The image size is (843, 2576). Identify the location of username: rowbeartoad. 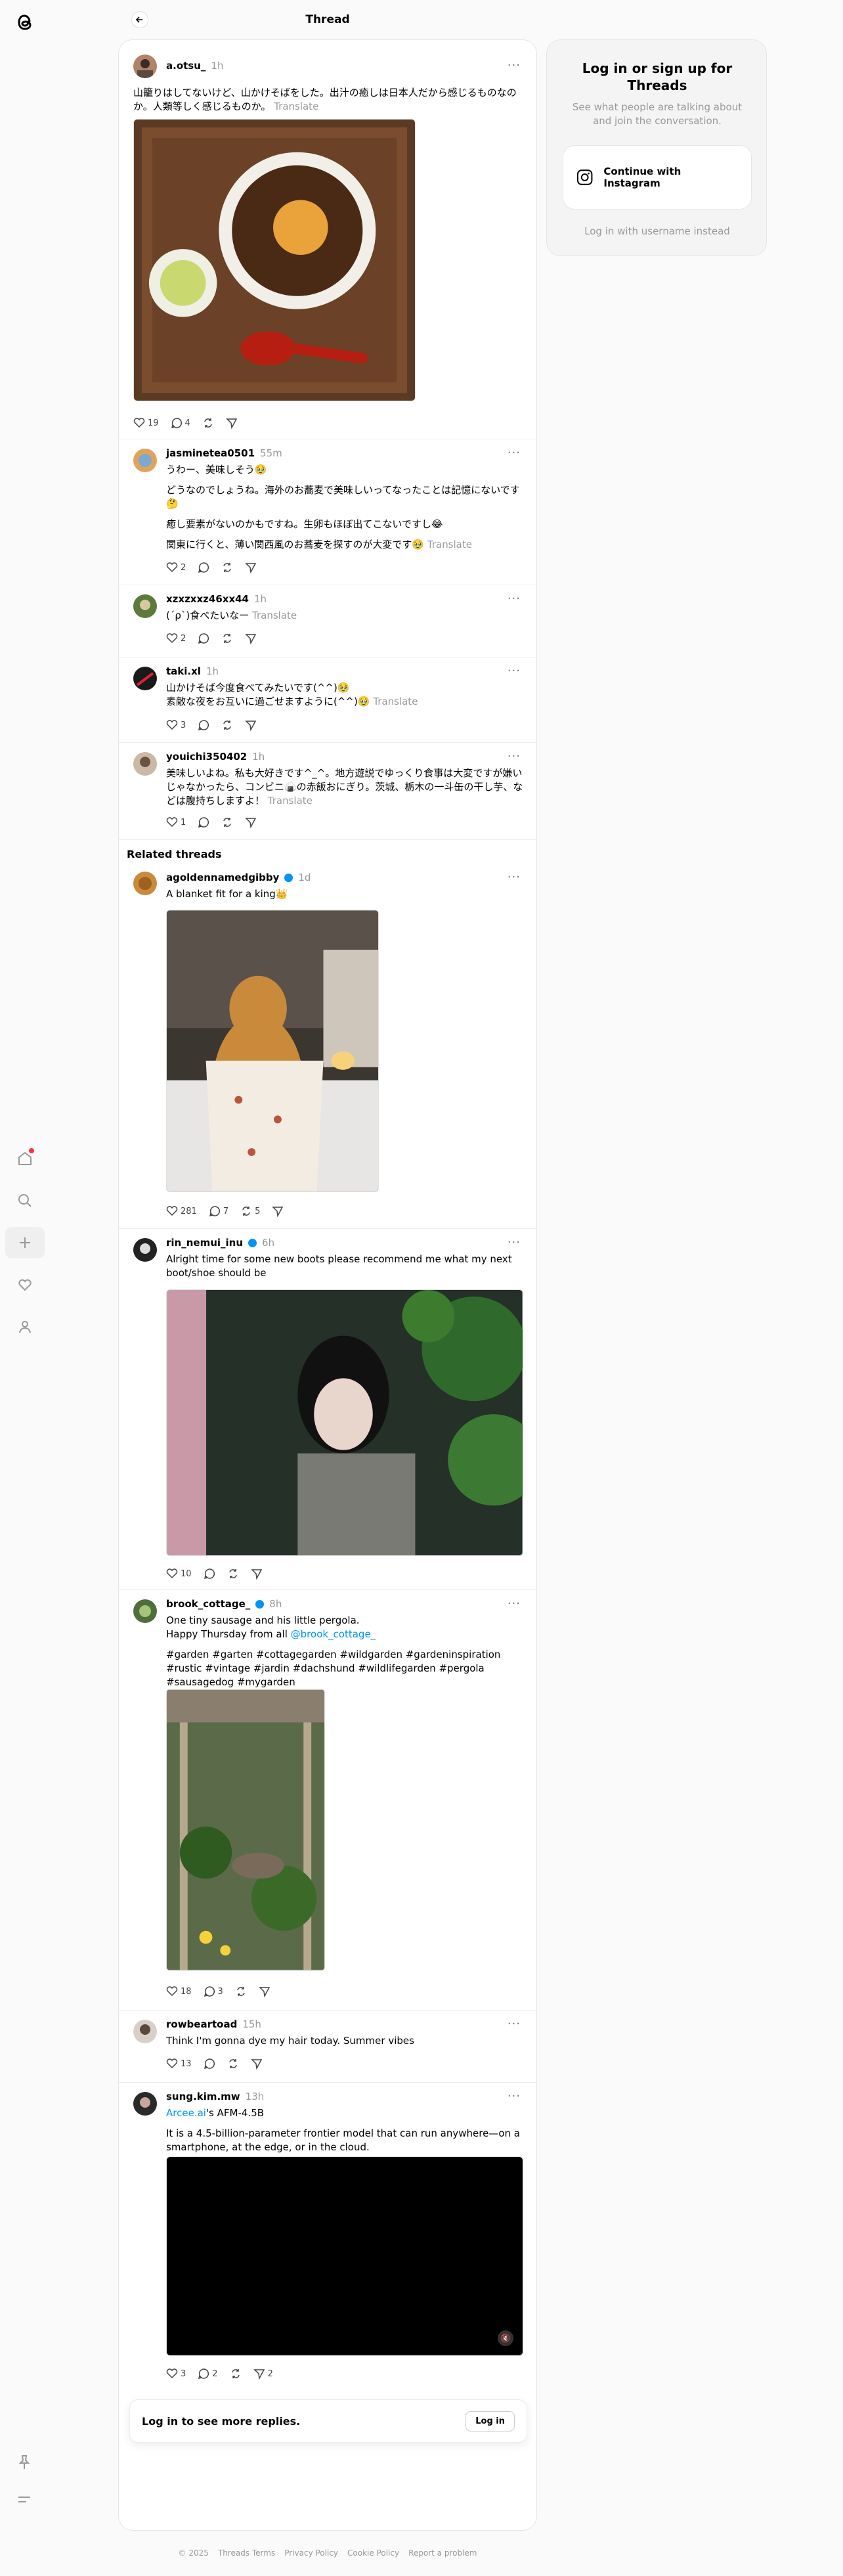
(201, 2024).